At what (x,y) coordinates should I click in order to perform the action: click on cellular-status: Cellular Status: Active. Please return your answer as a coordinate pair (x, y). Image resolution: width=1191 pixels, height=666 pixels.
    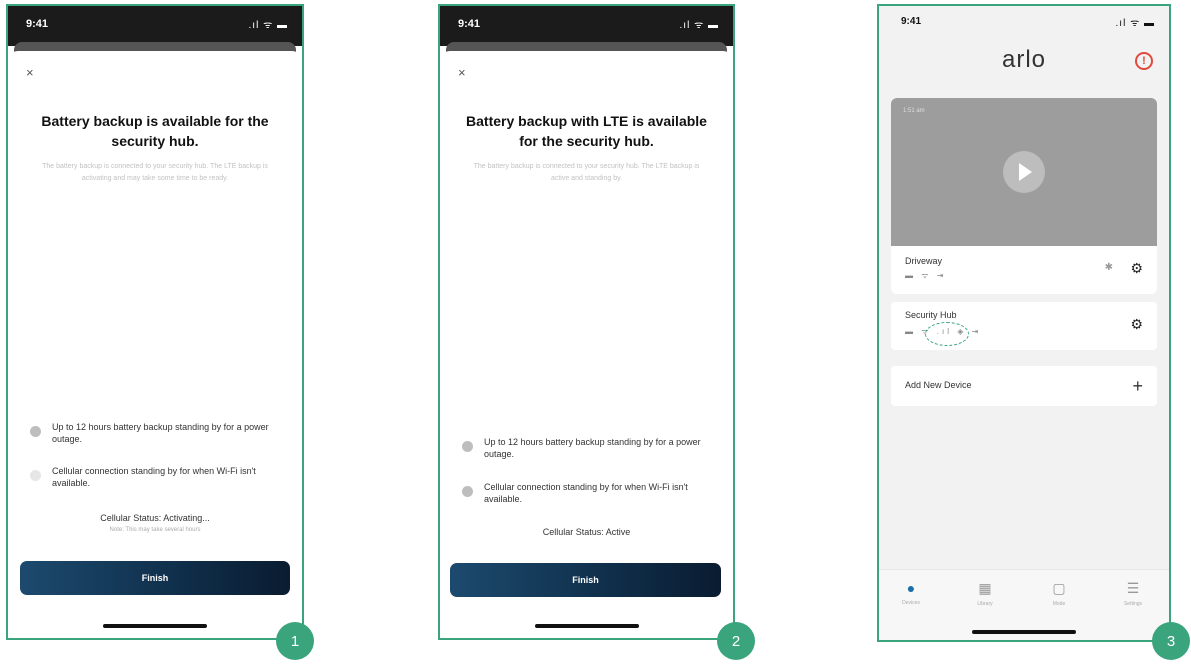
    Looking at the image, I should click on (586, 532).